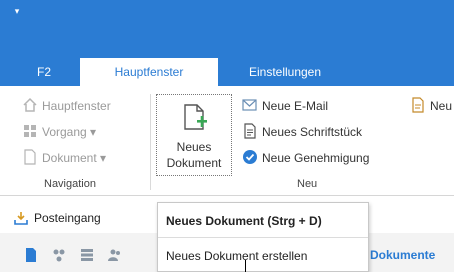  Describe the element at coordinates (76, 106) in the screenshot. I see `nav-hauptfenster-label: Hauptfenster` at that location.